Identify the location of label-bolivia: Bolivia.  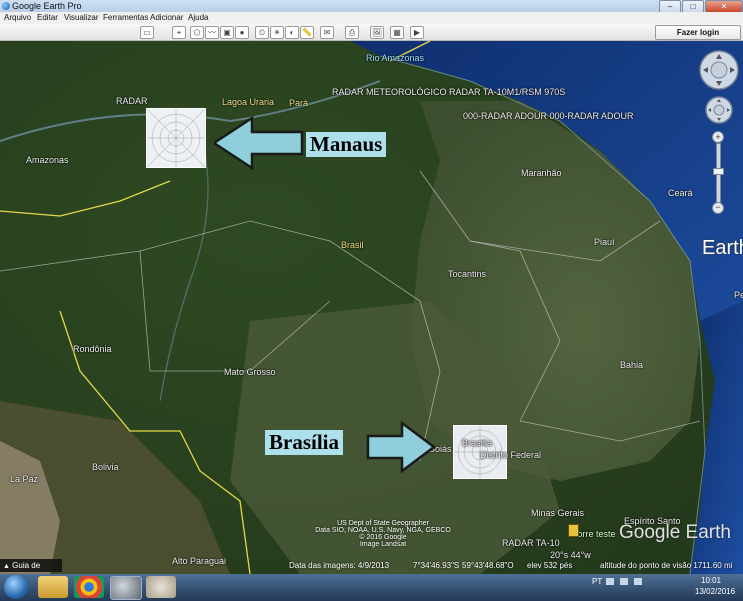
(105, 467).